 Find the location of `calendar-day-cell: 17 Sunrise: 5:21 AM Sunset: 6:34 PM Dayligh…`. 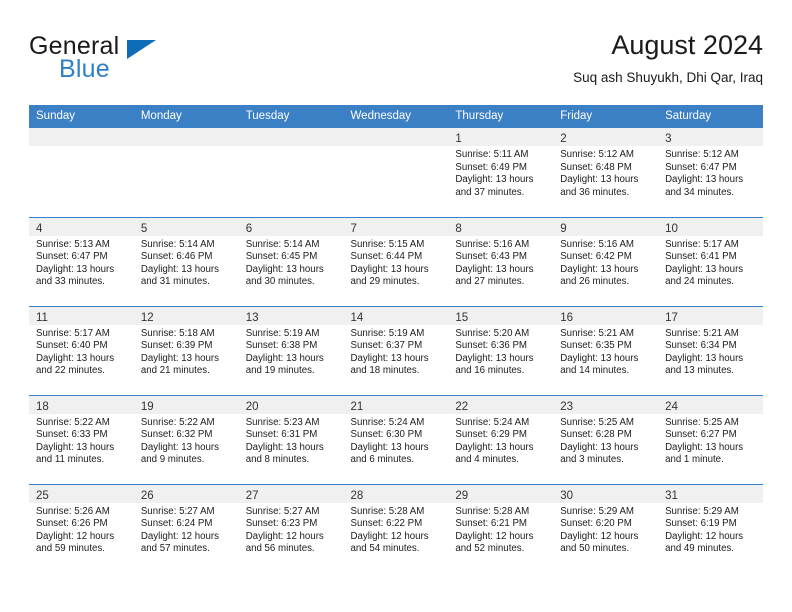

calendar-day-cell: 17 Sunrise: 5:21 AM Sunset: 6:34 PM Dayligh… is located at coordinates (710, 350).